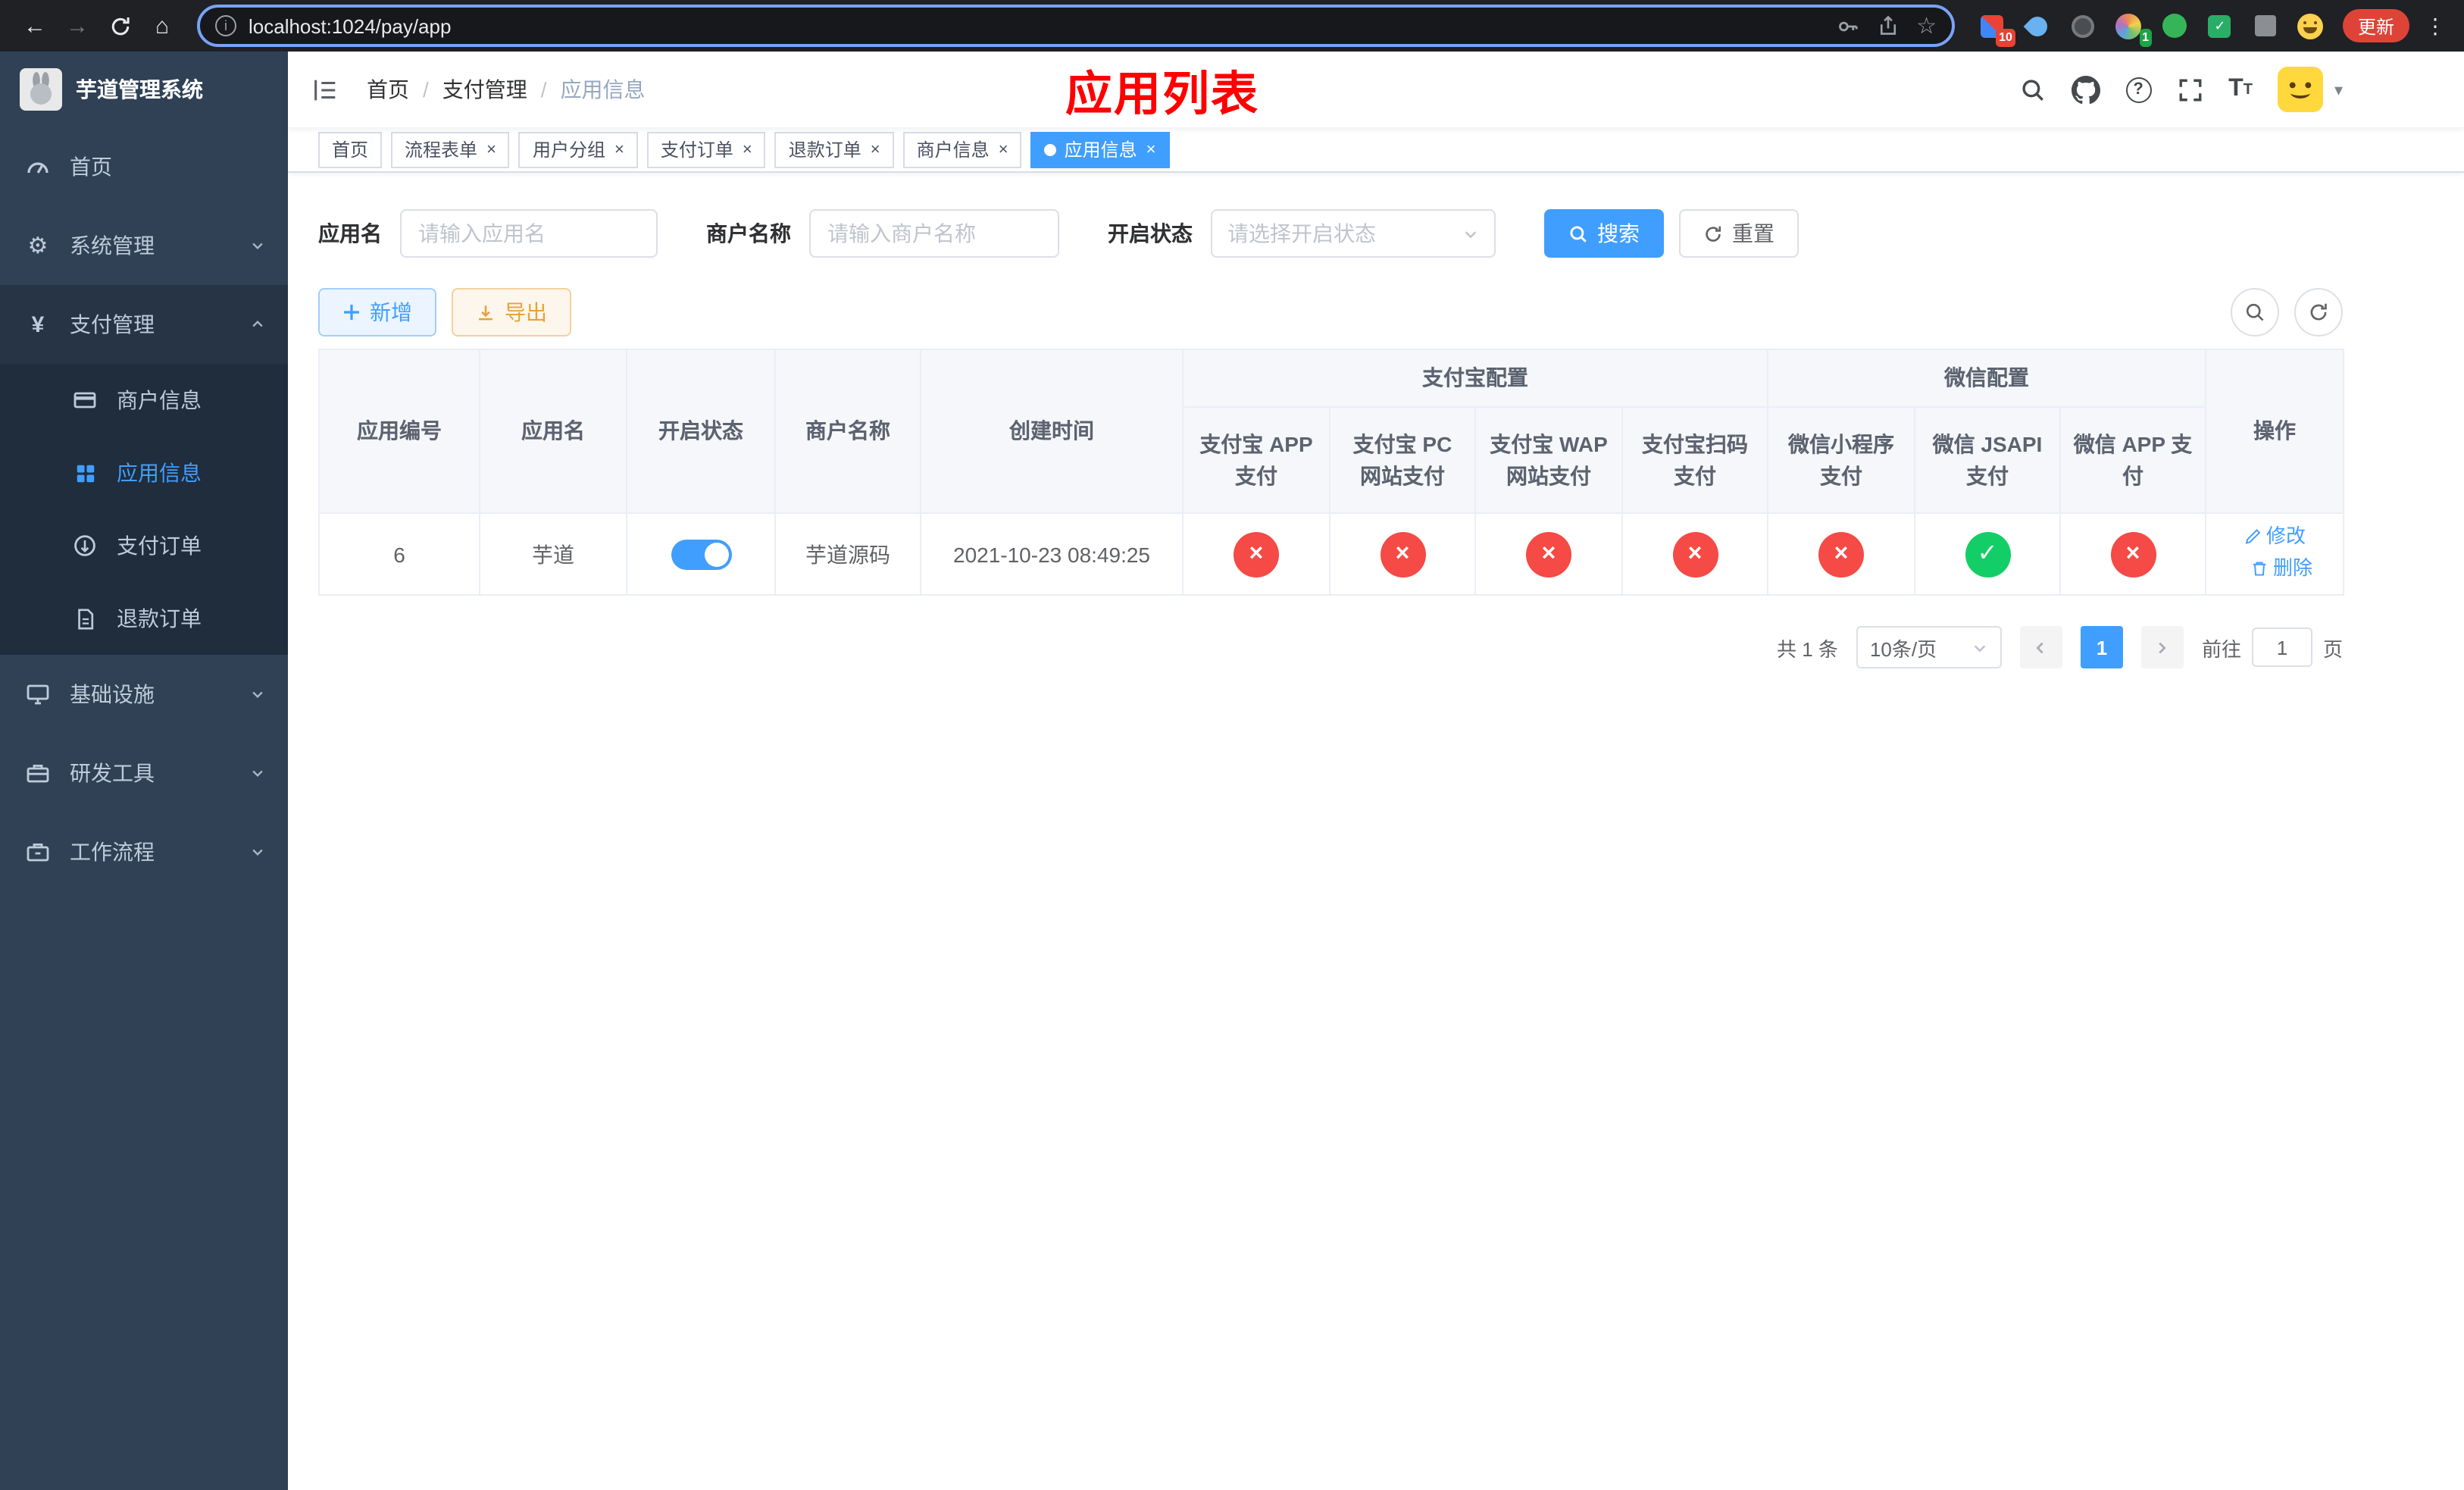 Image resolution: width=2464 pixels, height=1490 pixels. What do you see at coordinates (77, 26) in the screenshot?
I see `browser-forward-button: →` at bounding box center [77, 26].